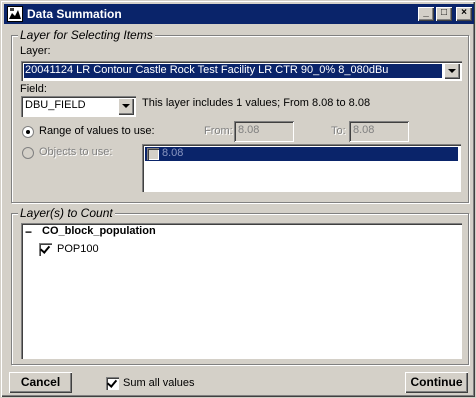  Describe the element at coordinates (301, 154) in the screenshot. I see `list-item: 8.08` at that location.